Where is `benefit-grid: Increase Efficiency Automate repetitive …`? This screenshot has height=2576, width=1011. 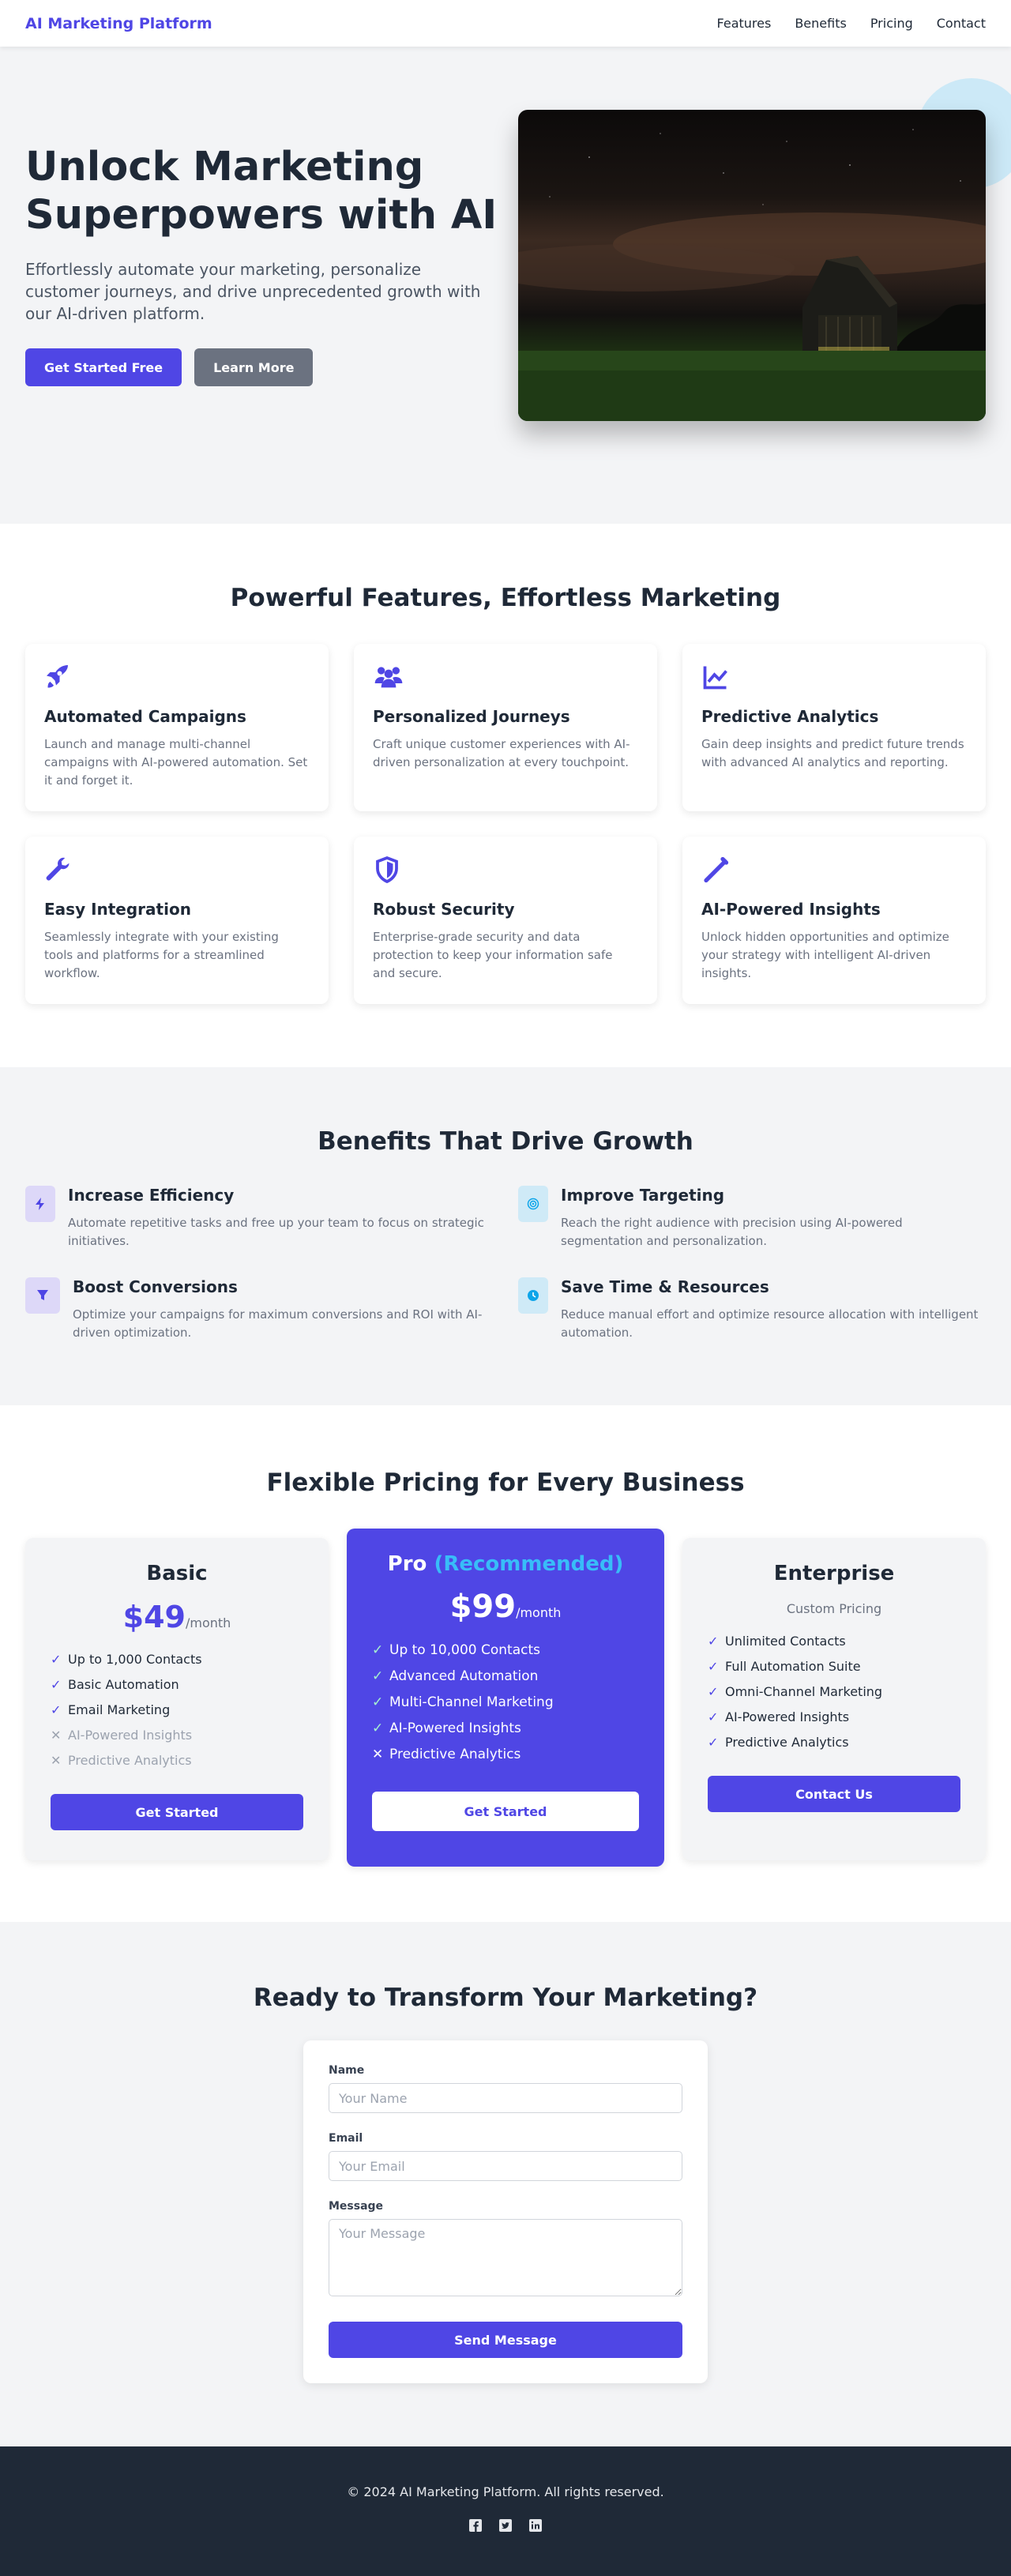 benefit-grid: Increase Efficiency Automate repetitive … is located at coordinates (505, 1264).